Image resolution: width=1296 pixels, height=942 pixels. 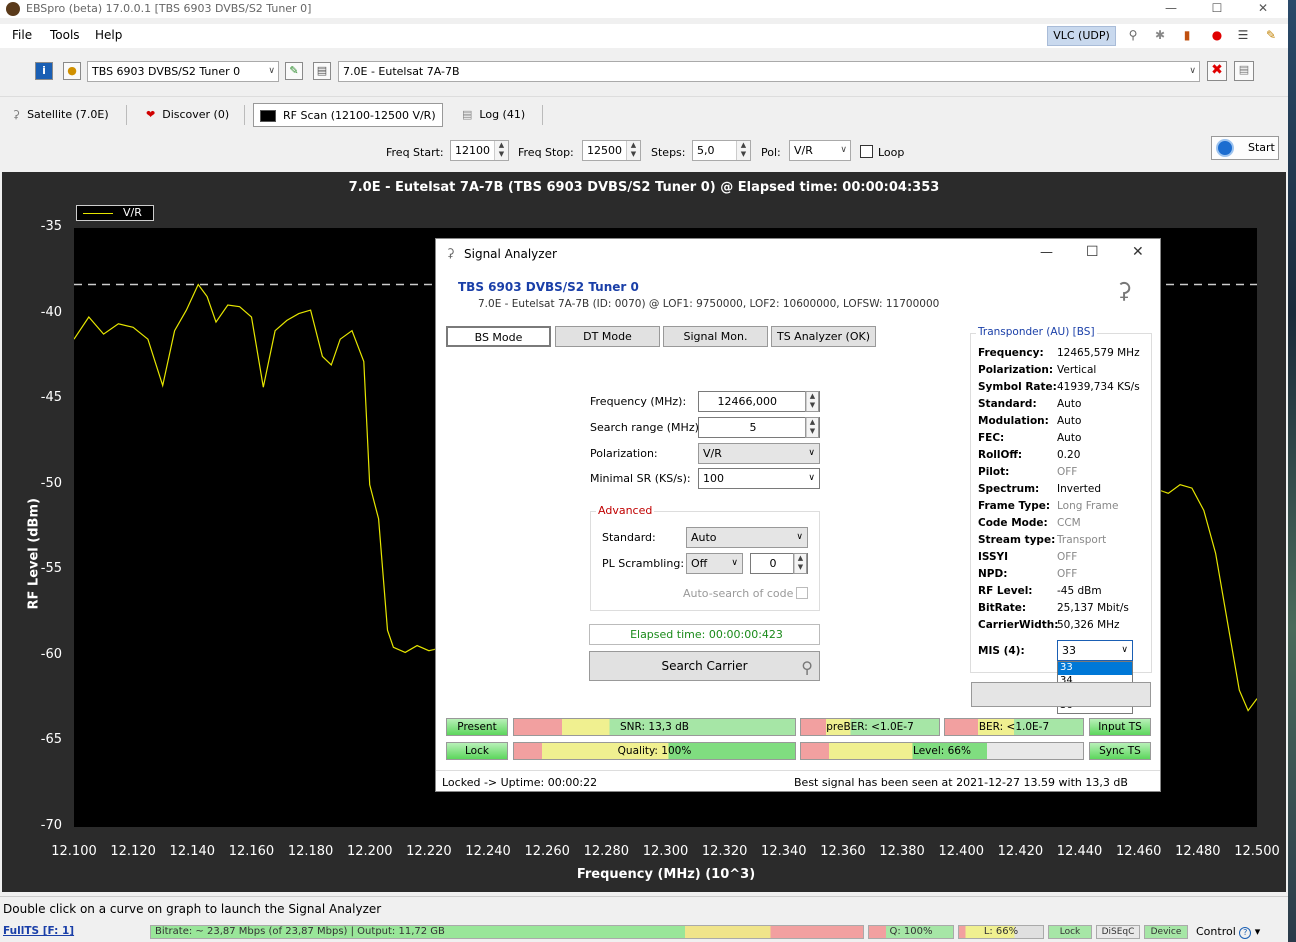 I want to click on tab-rf-scan: RF Scan (12100-12500 V/R), so click(x=348, y=115).